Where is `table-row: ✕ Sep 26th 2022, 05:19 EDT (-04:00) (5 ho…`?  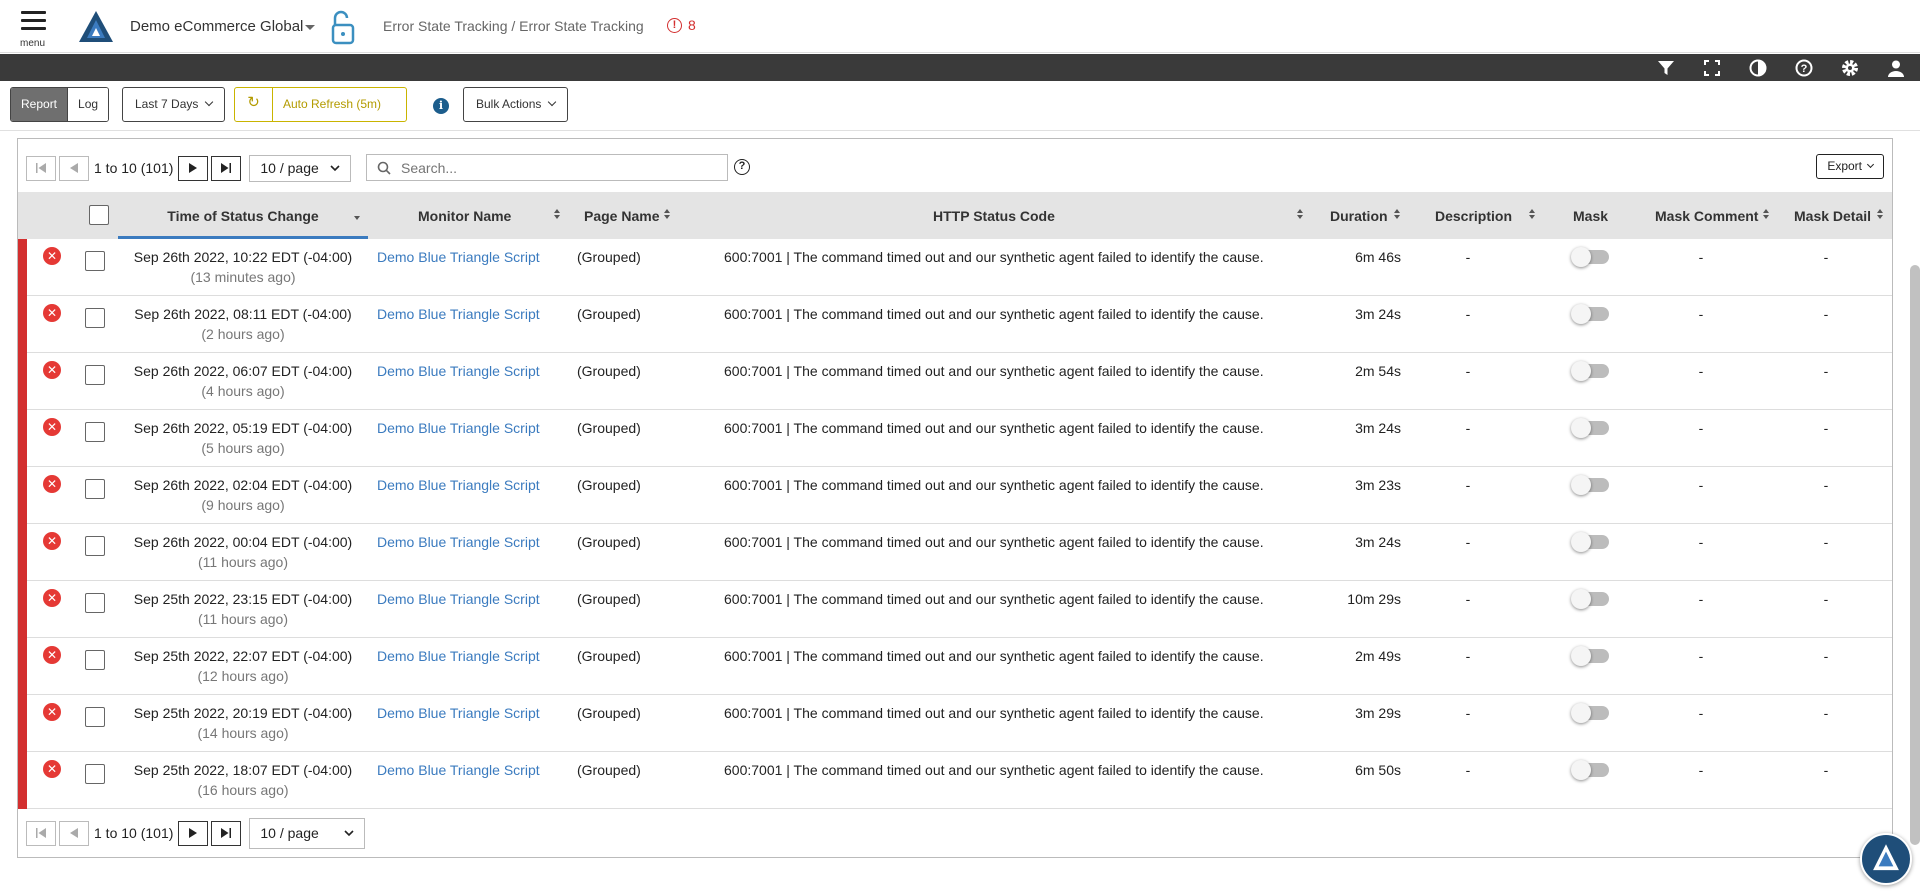 table-row: ✕ Sep 26th 2022, 05:19 EDT (-04:00) (5 ho… is located at coordinates (955, 438).